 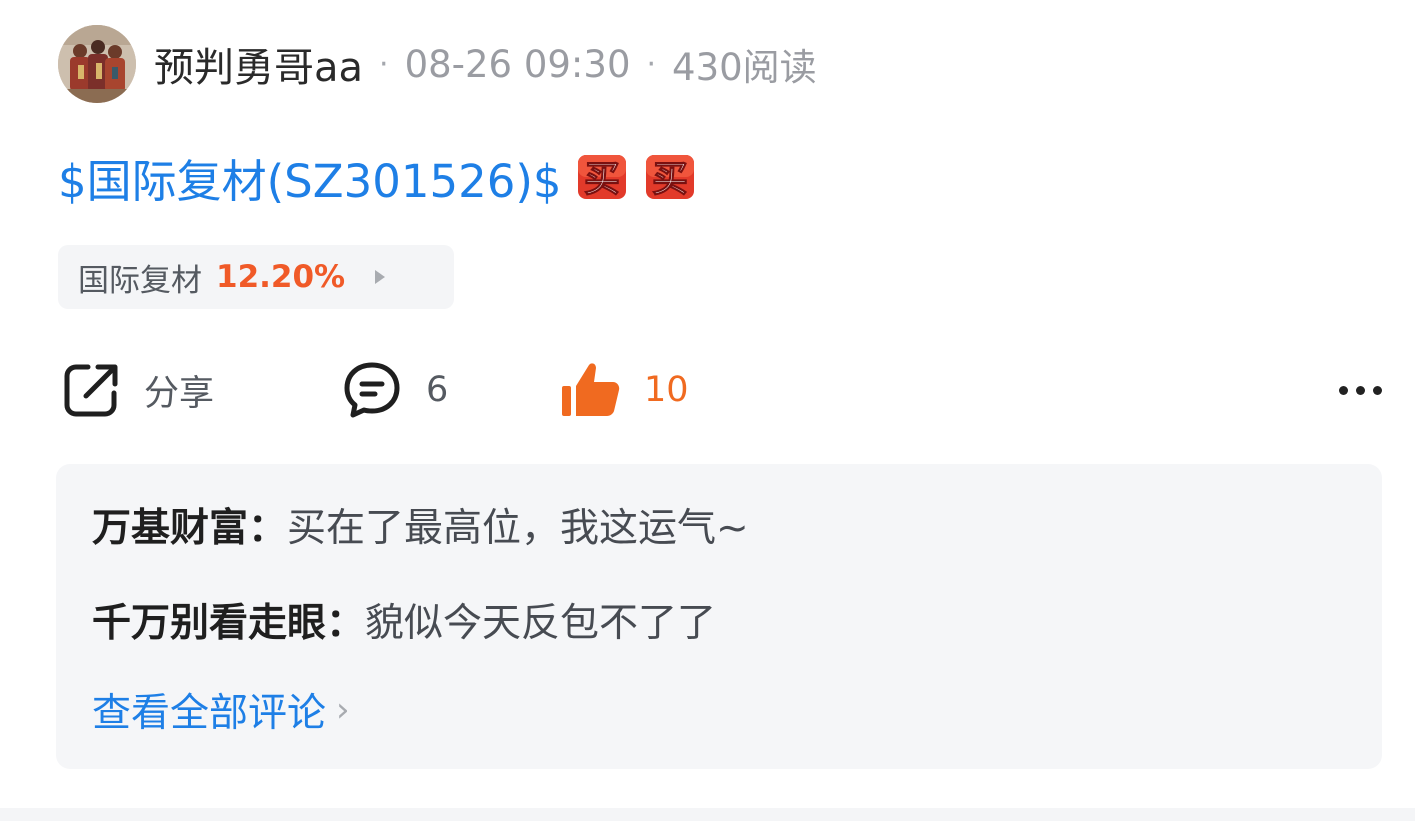 I want to click on post-body: $国际复材(SZ301526)$ 买 买, so click(x=378, y=177).